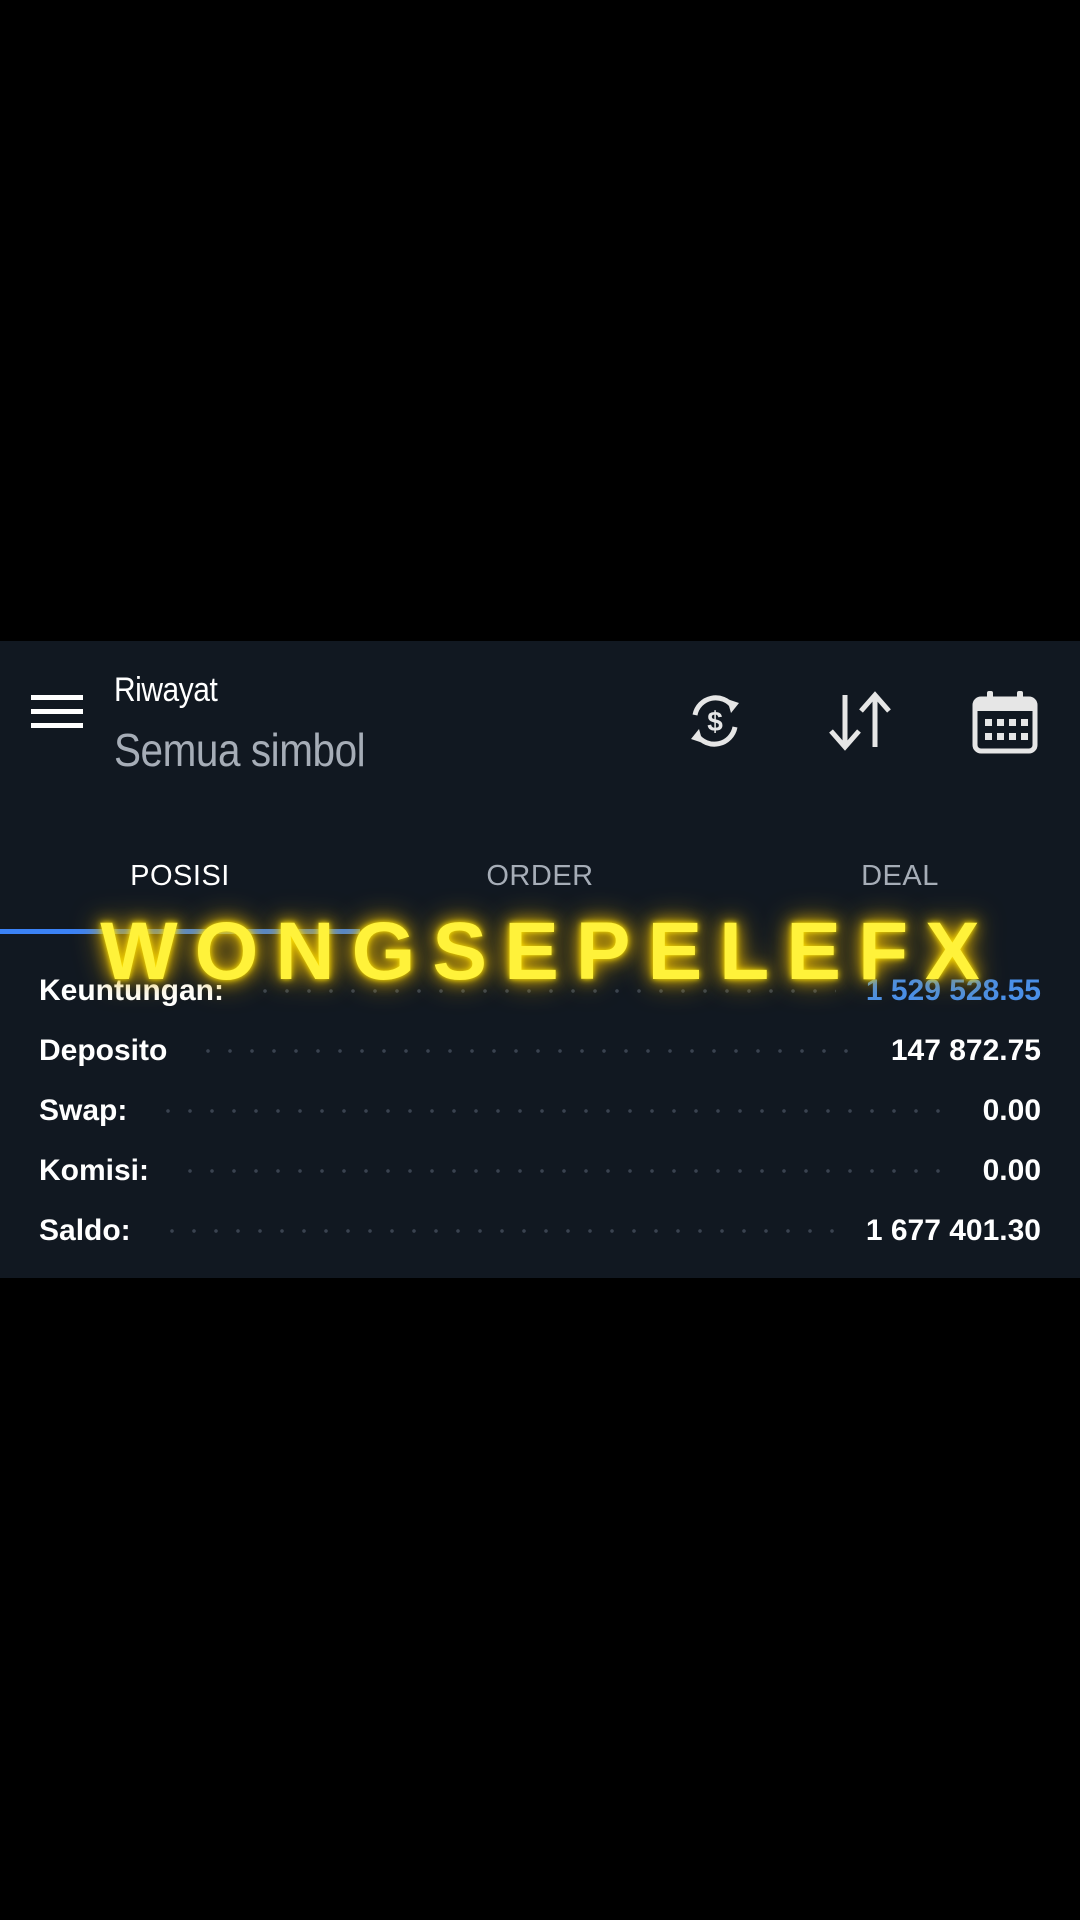  What do you see at coordinates (180, 876) in the screenshot?
I see `tab-posisi: POSISI` at bounding box center [180, 876].